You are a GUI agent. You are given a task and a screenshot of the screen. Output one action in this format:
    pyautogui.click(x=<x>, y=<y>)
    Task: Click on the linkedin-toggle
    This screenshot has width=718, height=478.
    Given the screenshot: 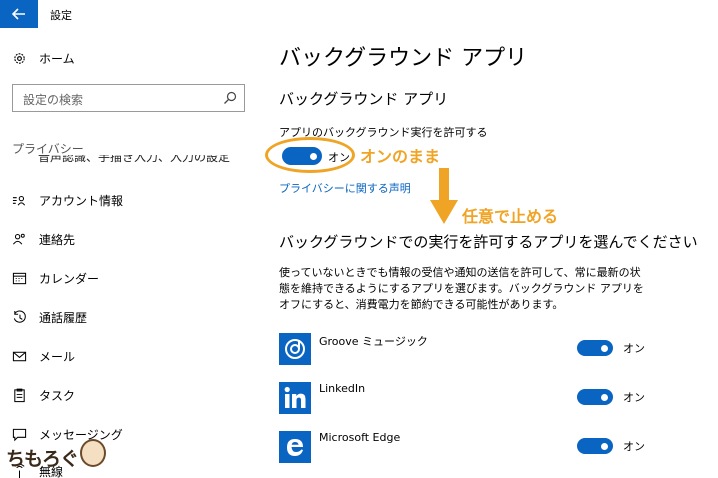 What is the action you would take?
    pyautogui.click(x=595, y=397)
    